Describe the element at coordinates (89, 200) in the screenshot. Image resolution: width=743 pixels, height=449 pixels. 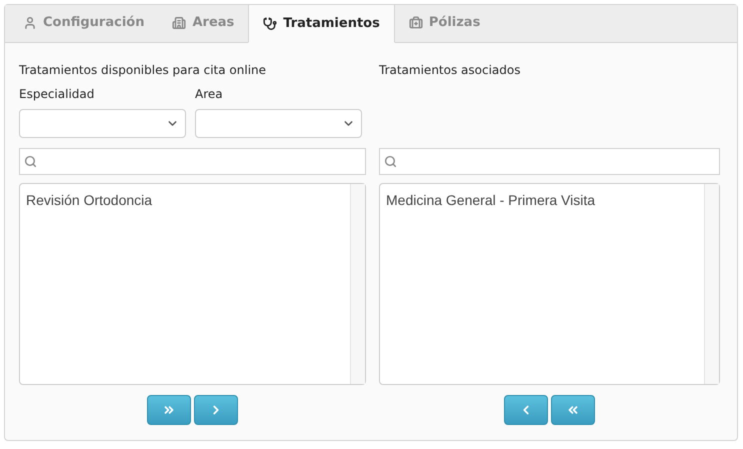
I see `list-item: Revisión Ortodoncia` at that location.